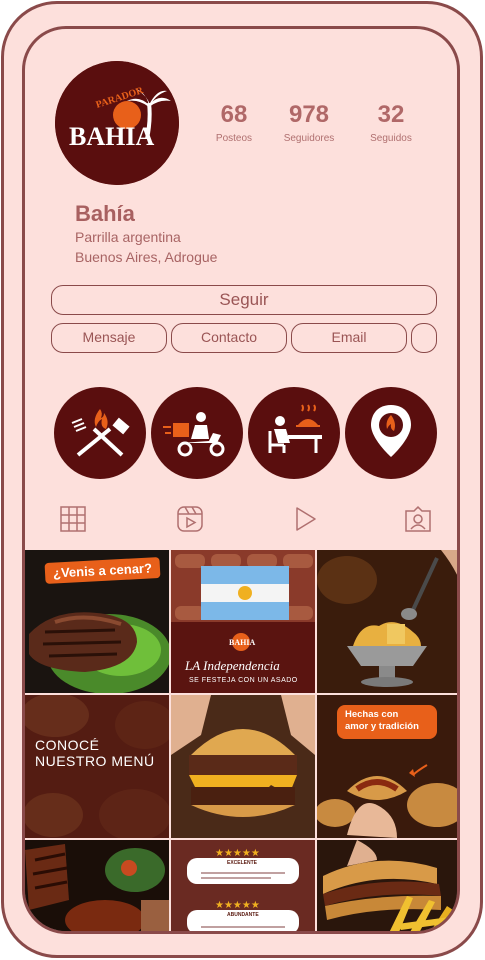 This screenshot has height=960, width=485. I want to click on ribs-image, so click(97, 885).